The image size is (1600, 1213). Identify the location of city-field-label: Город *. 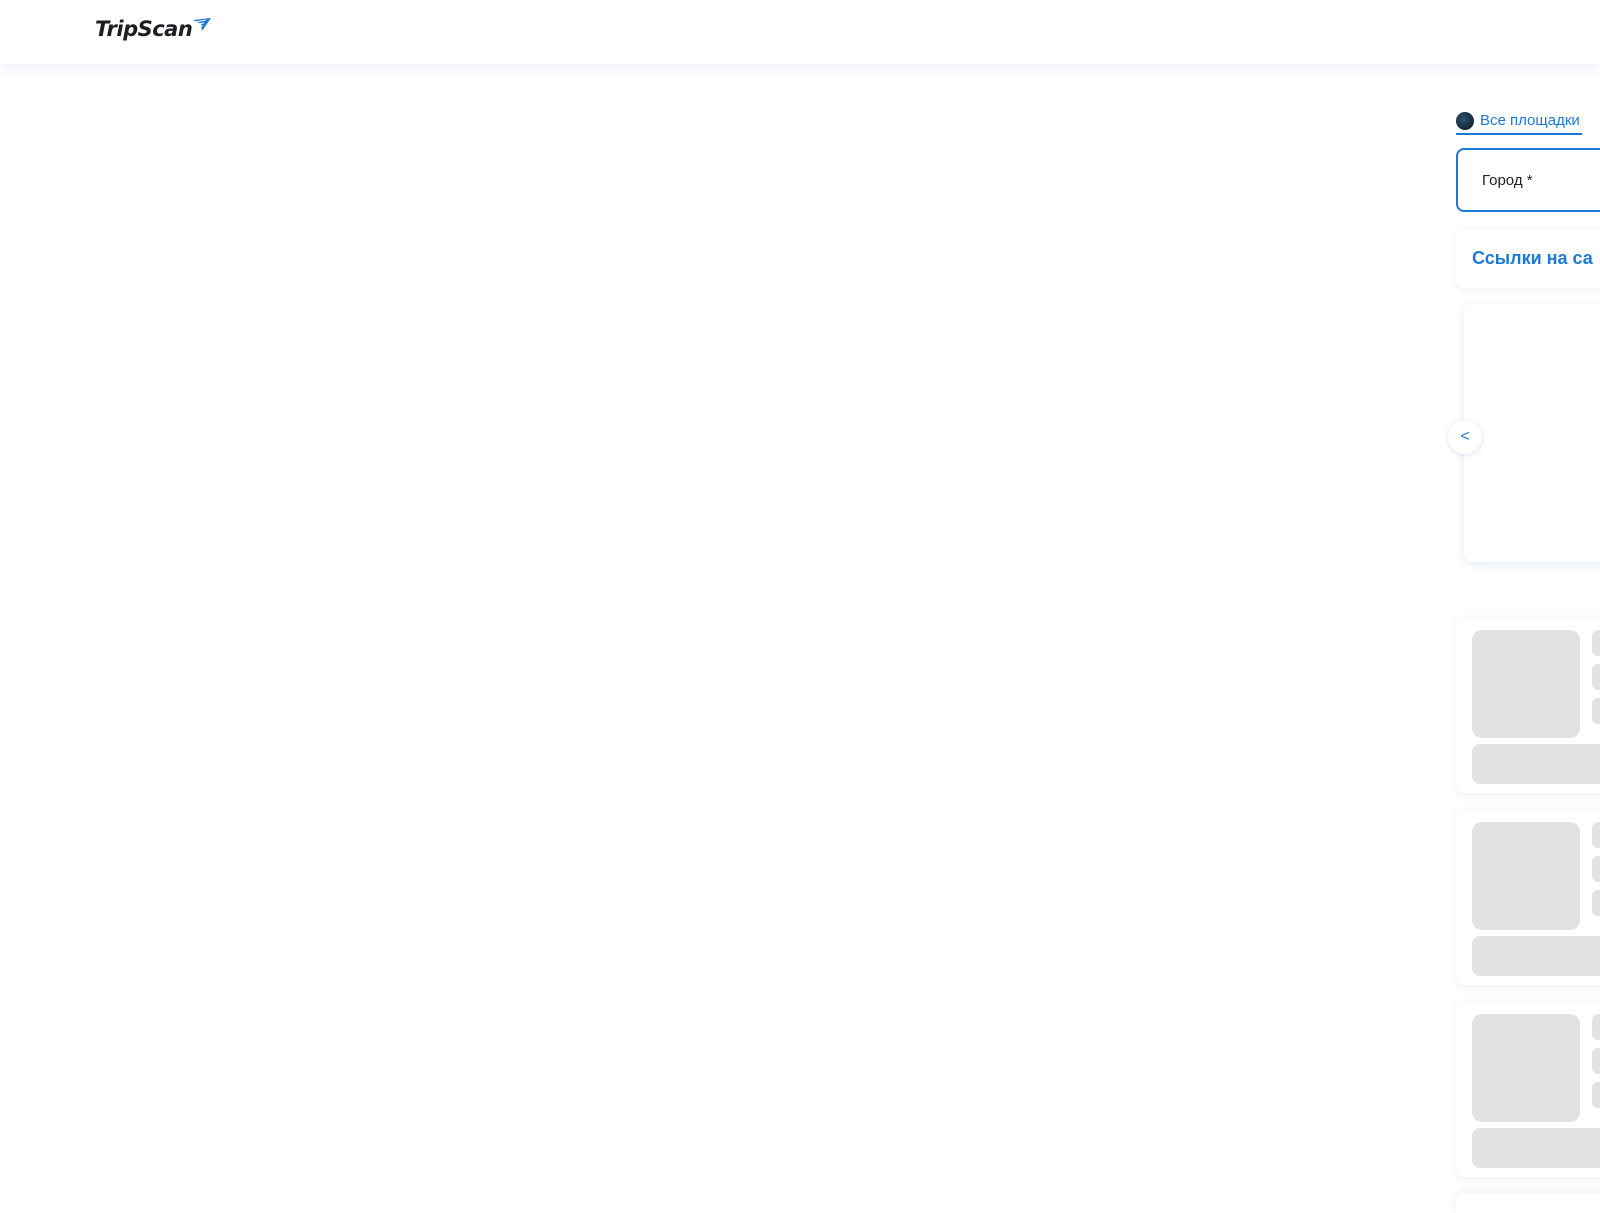
(1507, 180).